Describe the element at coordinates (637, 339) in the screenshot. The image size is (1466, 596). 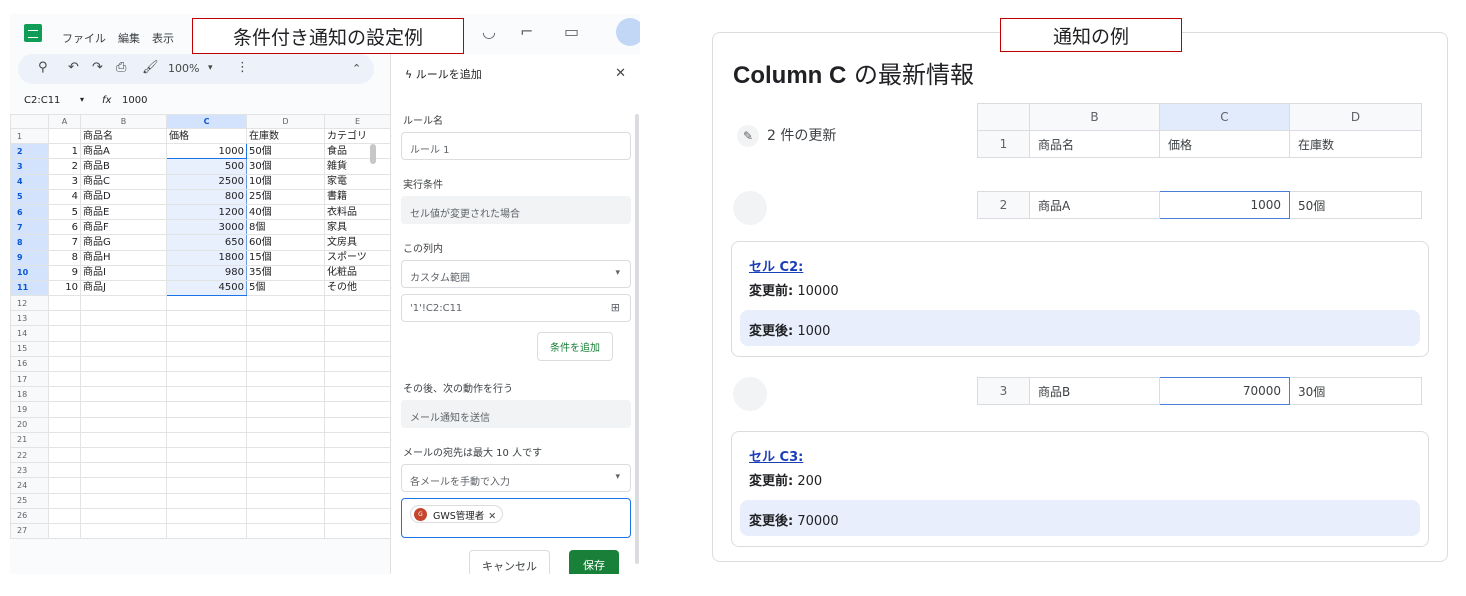
I see `rule-panel-scrollbar` at that location.